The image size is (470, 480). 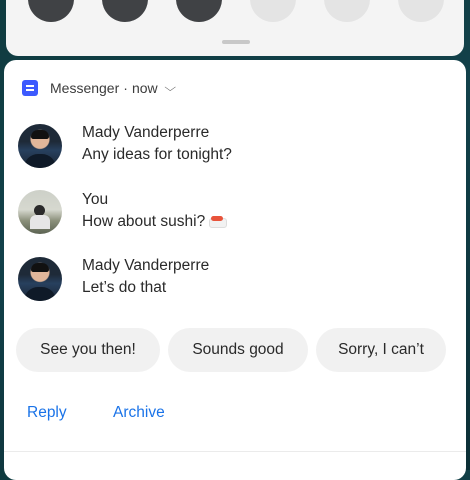 I want to click on archive-button: Archive, so click(x=139, y=413).